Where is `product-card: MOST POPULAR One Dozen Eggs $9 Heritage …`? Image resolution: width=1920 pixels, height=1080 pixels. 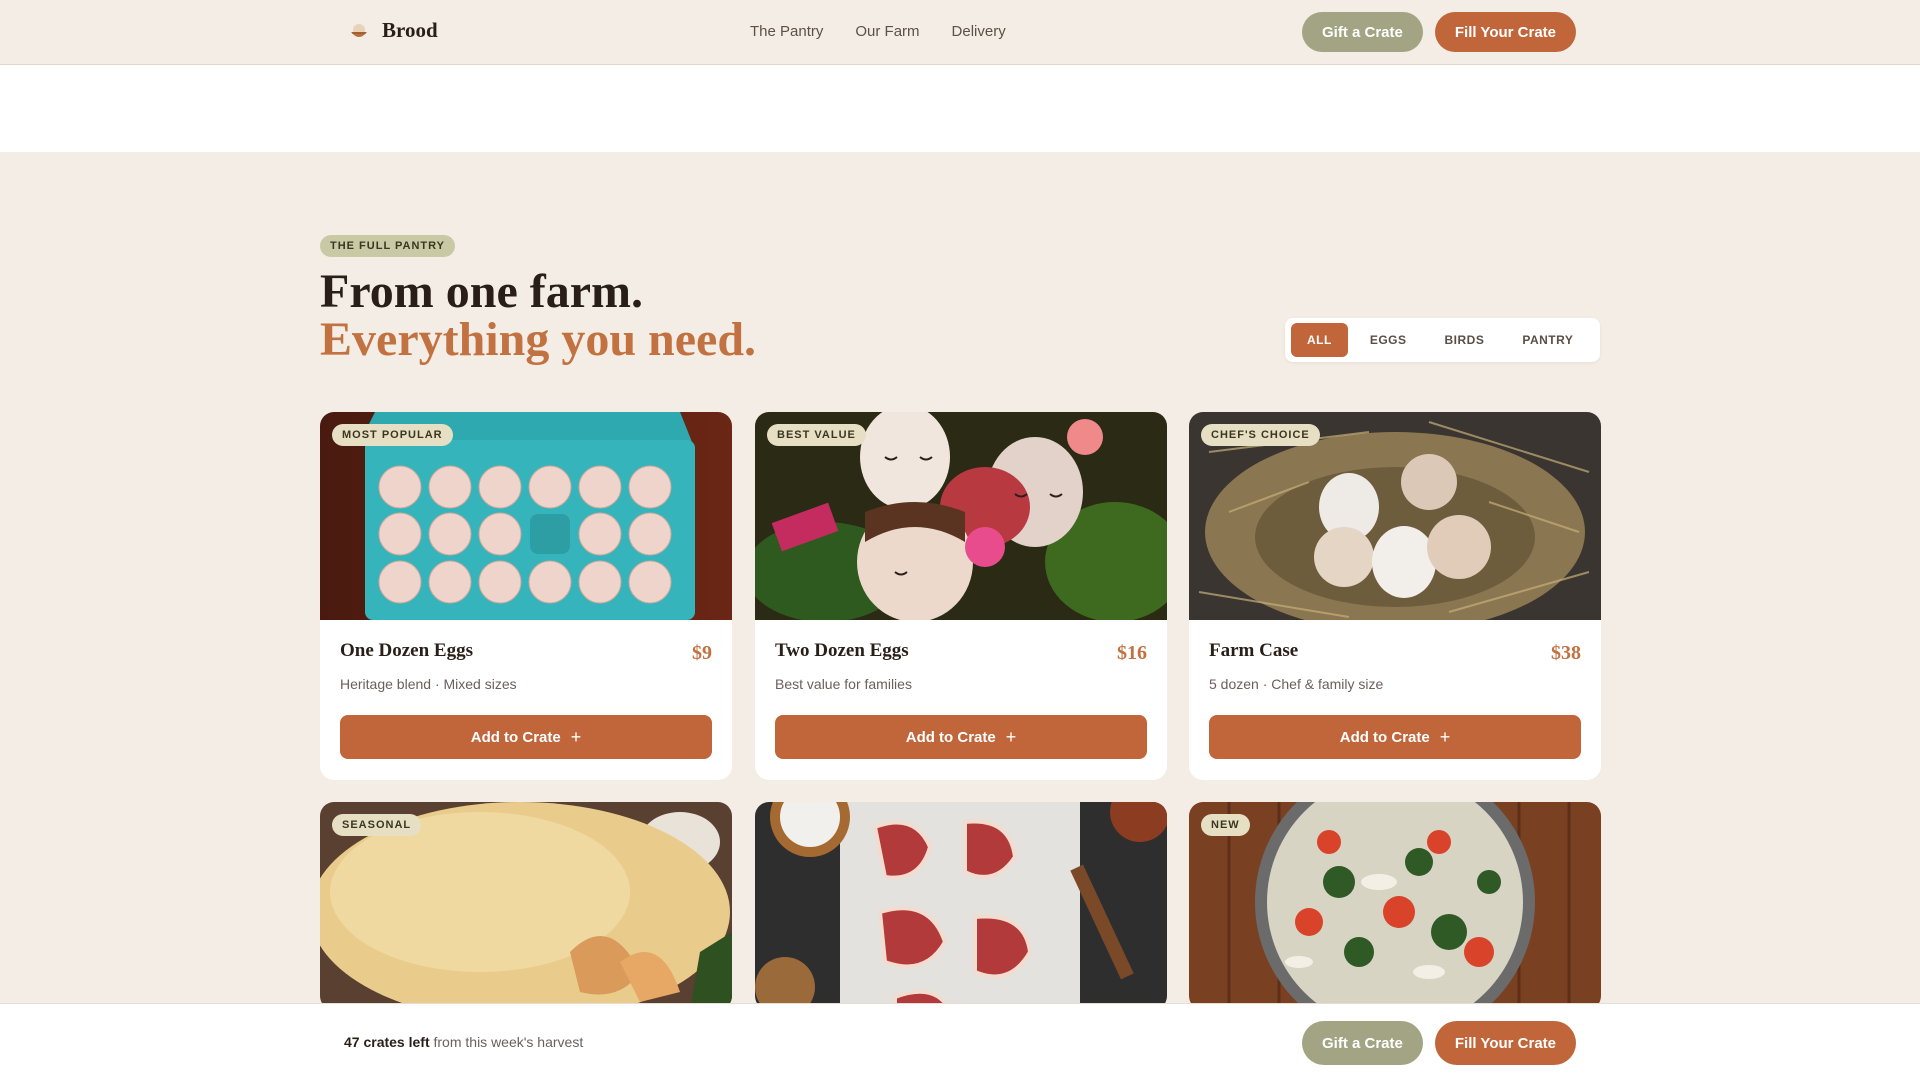 product-card: MOST POPULAR One Dozen Eggs $9 Heritage … is located at coordinates (526, 596).